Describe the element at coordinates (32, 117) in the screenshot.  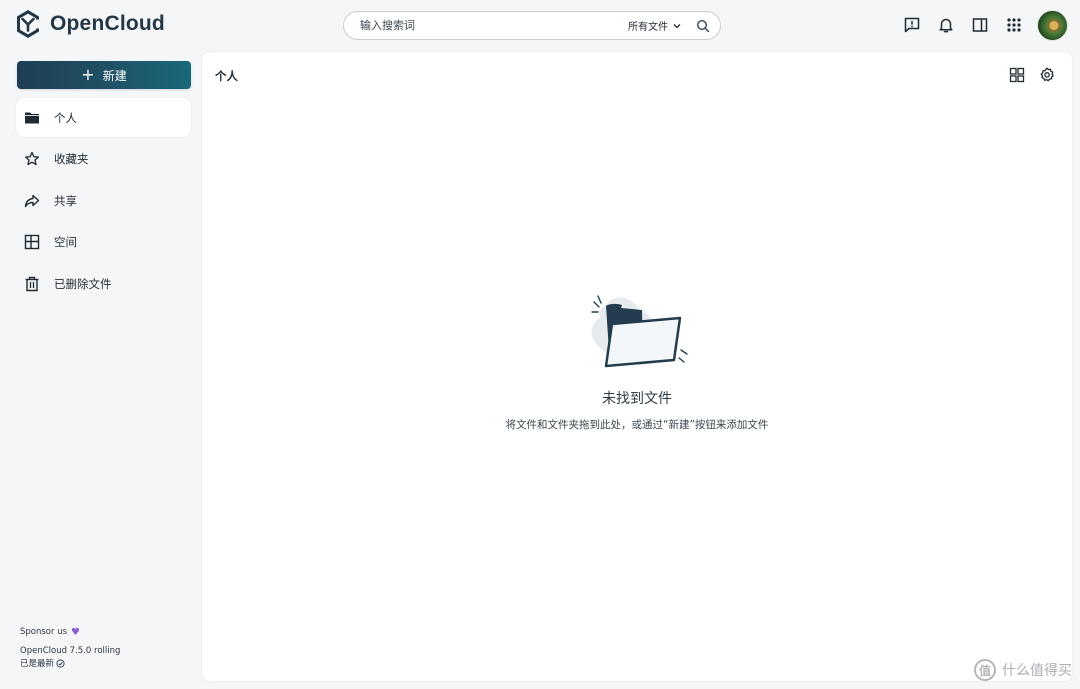
I see `folder-icon` at that location.